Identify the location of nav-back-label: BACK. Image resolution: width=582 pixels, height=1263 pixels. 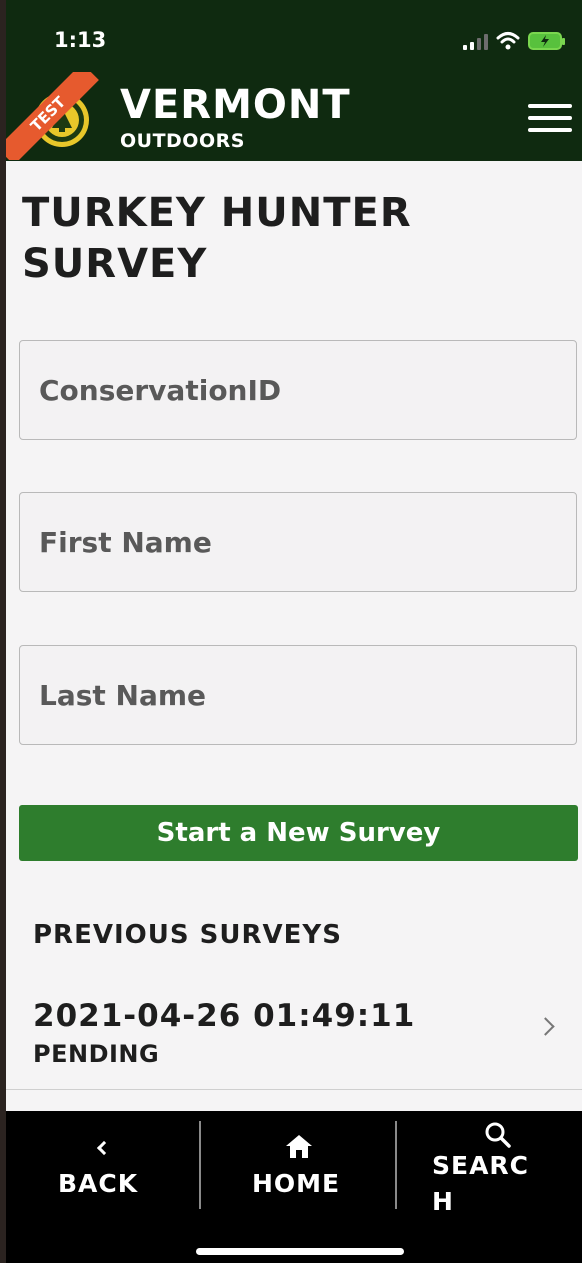
(98, 1183).